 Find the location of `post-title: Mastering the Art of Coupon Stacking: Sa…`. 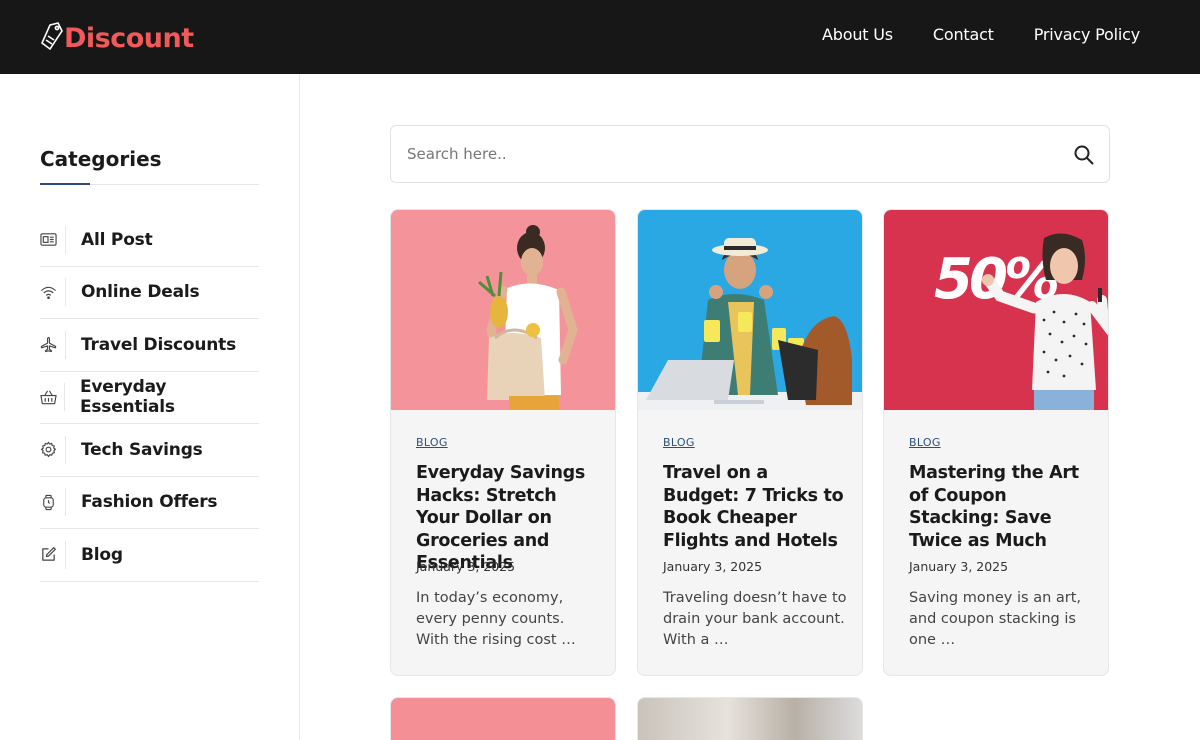

post-title: Mastering the Art of Coupon Stacking: Sa… is located at coordinates (1001, 507).